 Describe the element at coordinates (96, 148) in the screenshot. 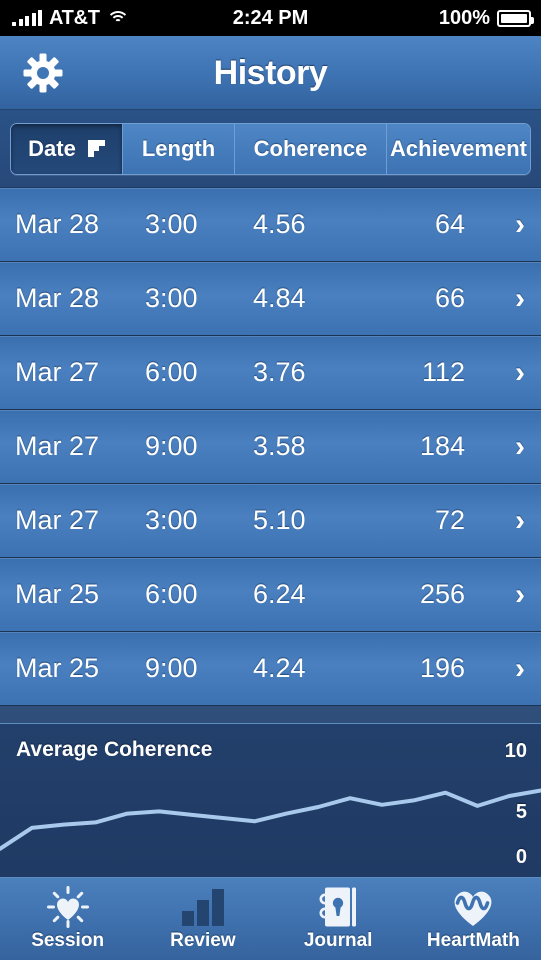

I see `sort-descending-icon` at that location.